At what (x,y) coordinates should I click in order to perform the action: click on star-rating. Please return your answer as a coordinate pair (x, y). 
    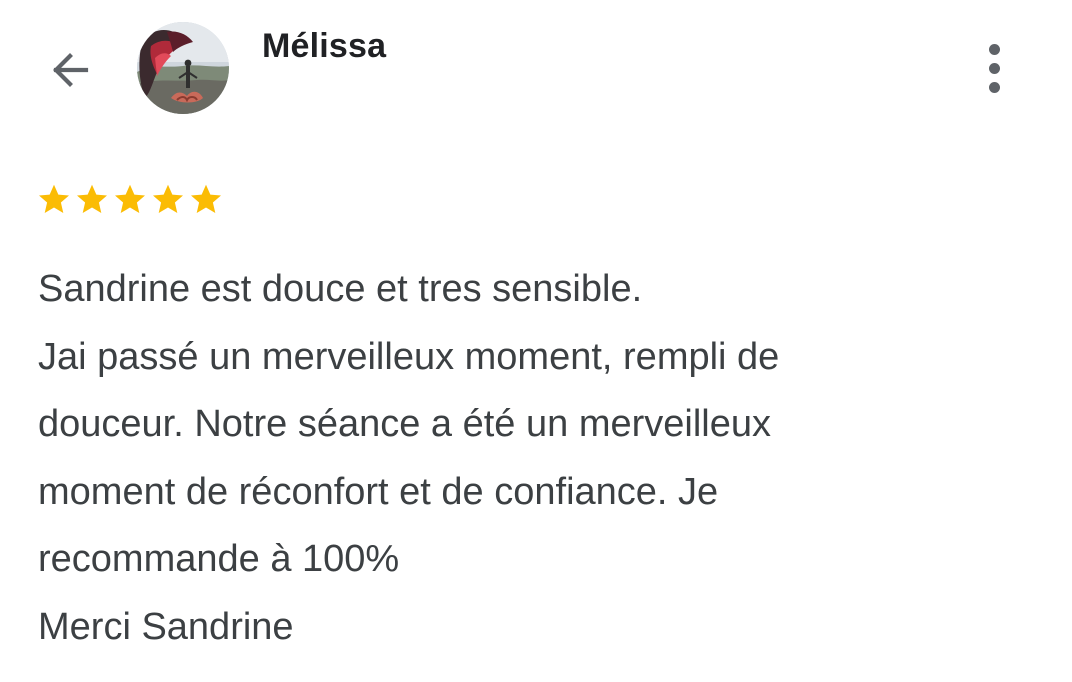
    Looking at the image, I should click on (130, 200).